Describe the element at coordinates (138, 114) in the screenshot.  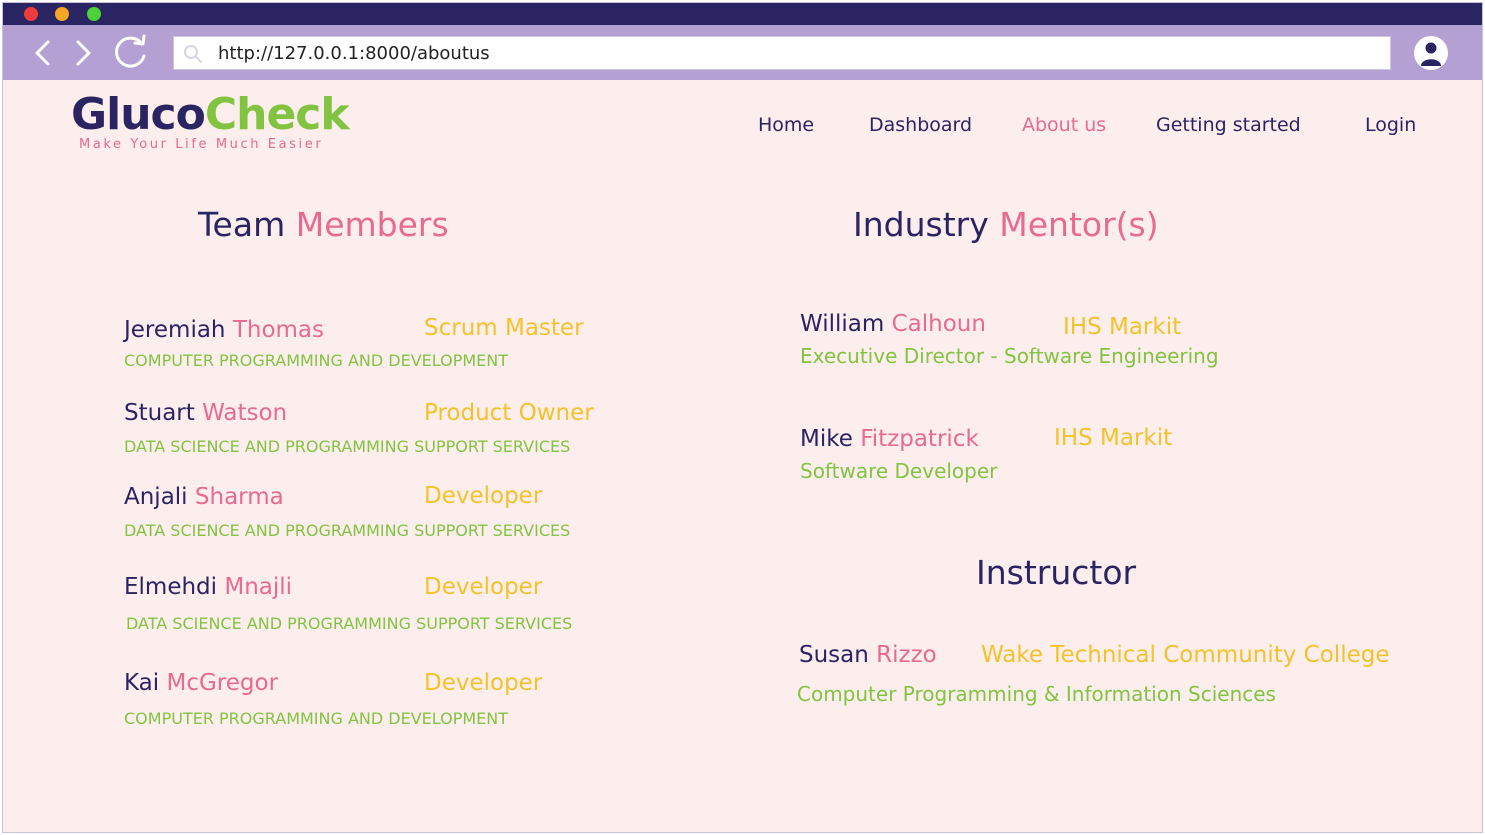
I see `logo-part-gluco: Gluco` at that location.